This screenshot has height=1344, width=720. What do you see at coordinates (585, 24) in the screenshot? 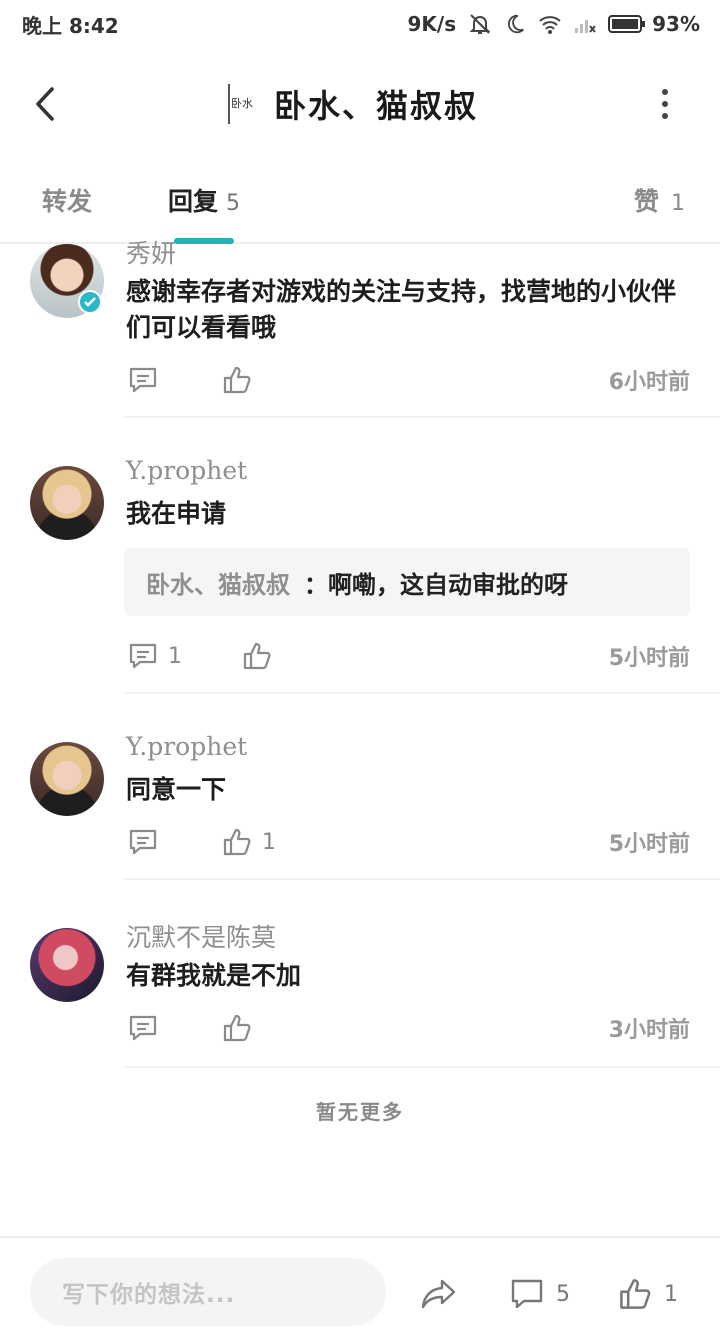
I see `signal-icon` at bounding box center [585, 24].